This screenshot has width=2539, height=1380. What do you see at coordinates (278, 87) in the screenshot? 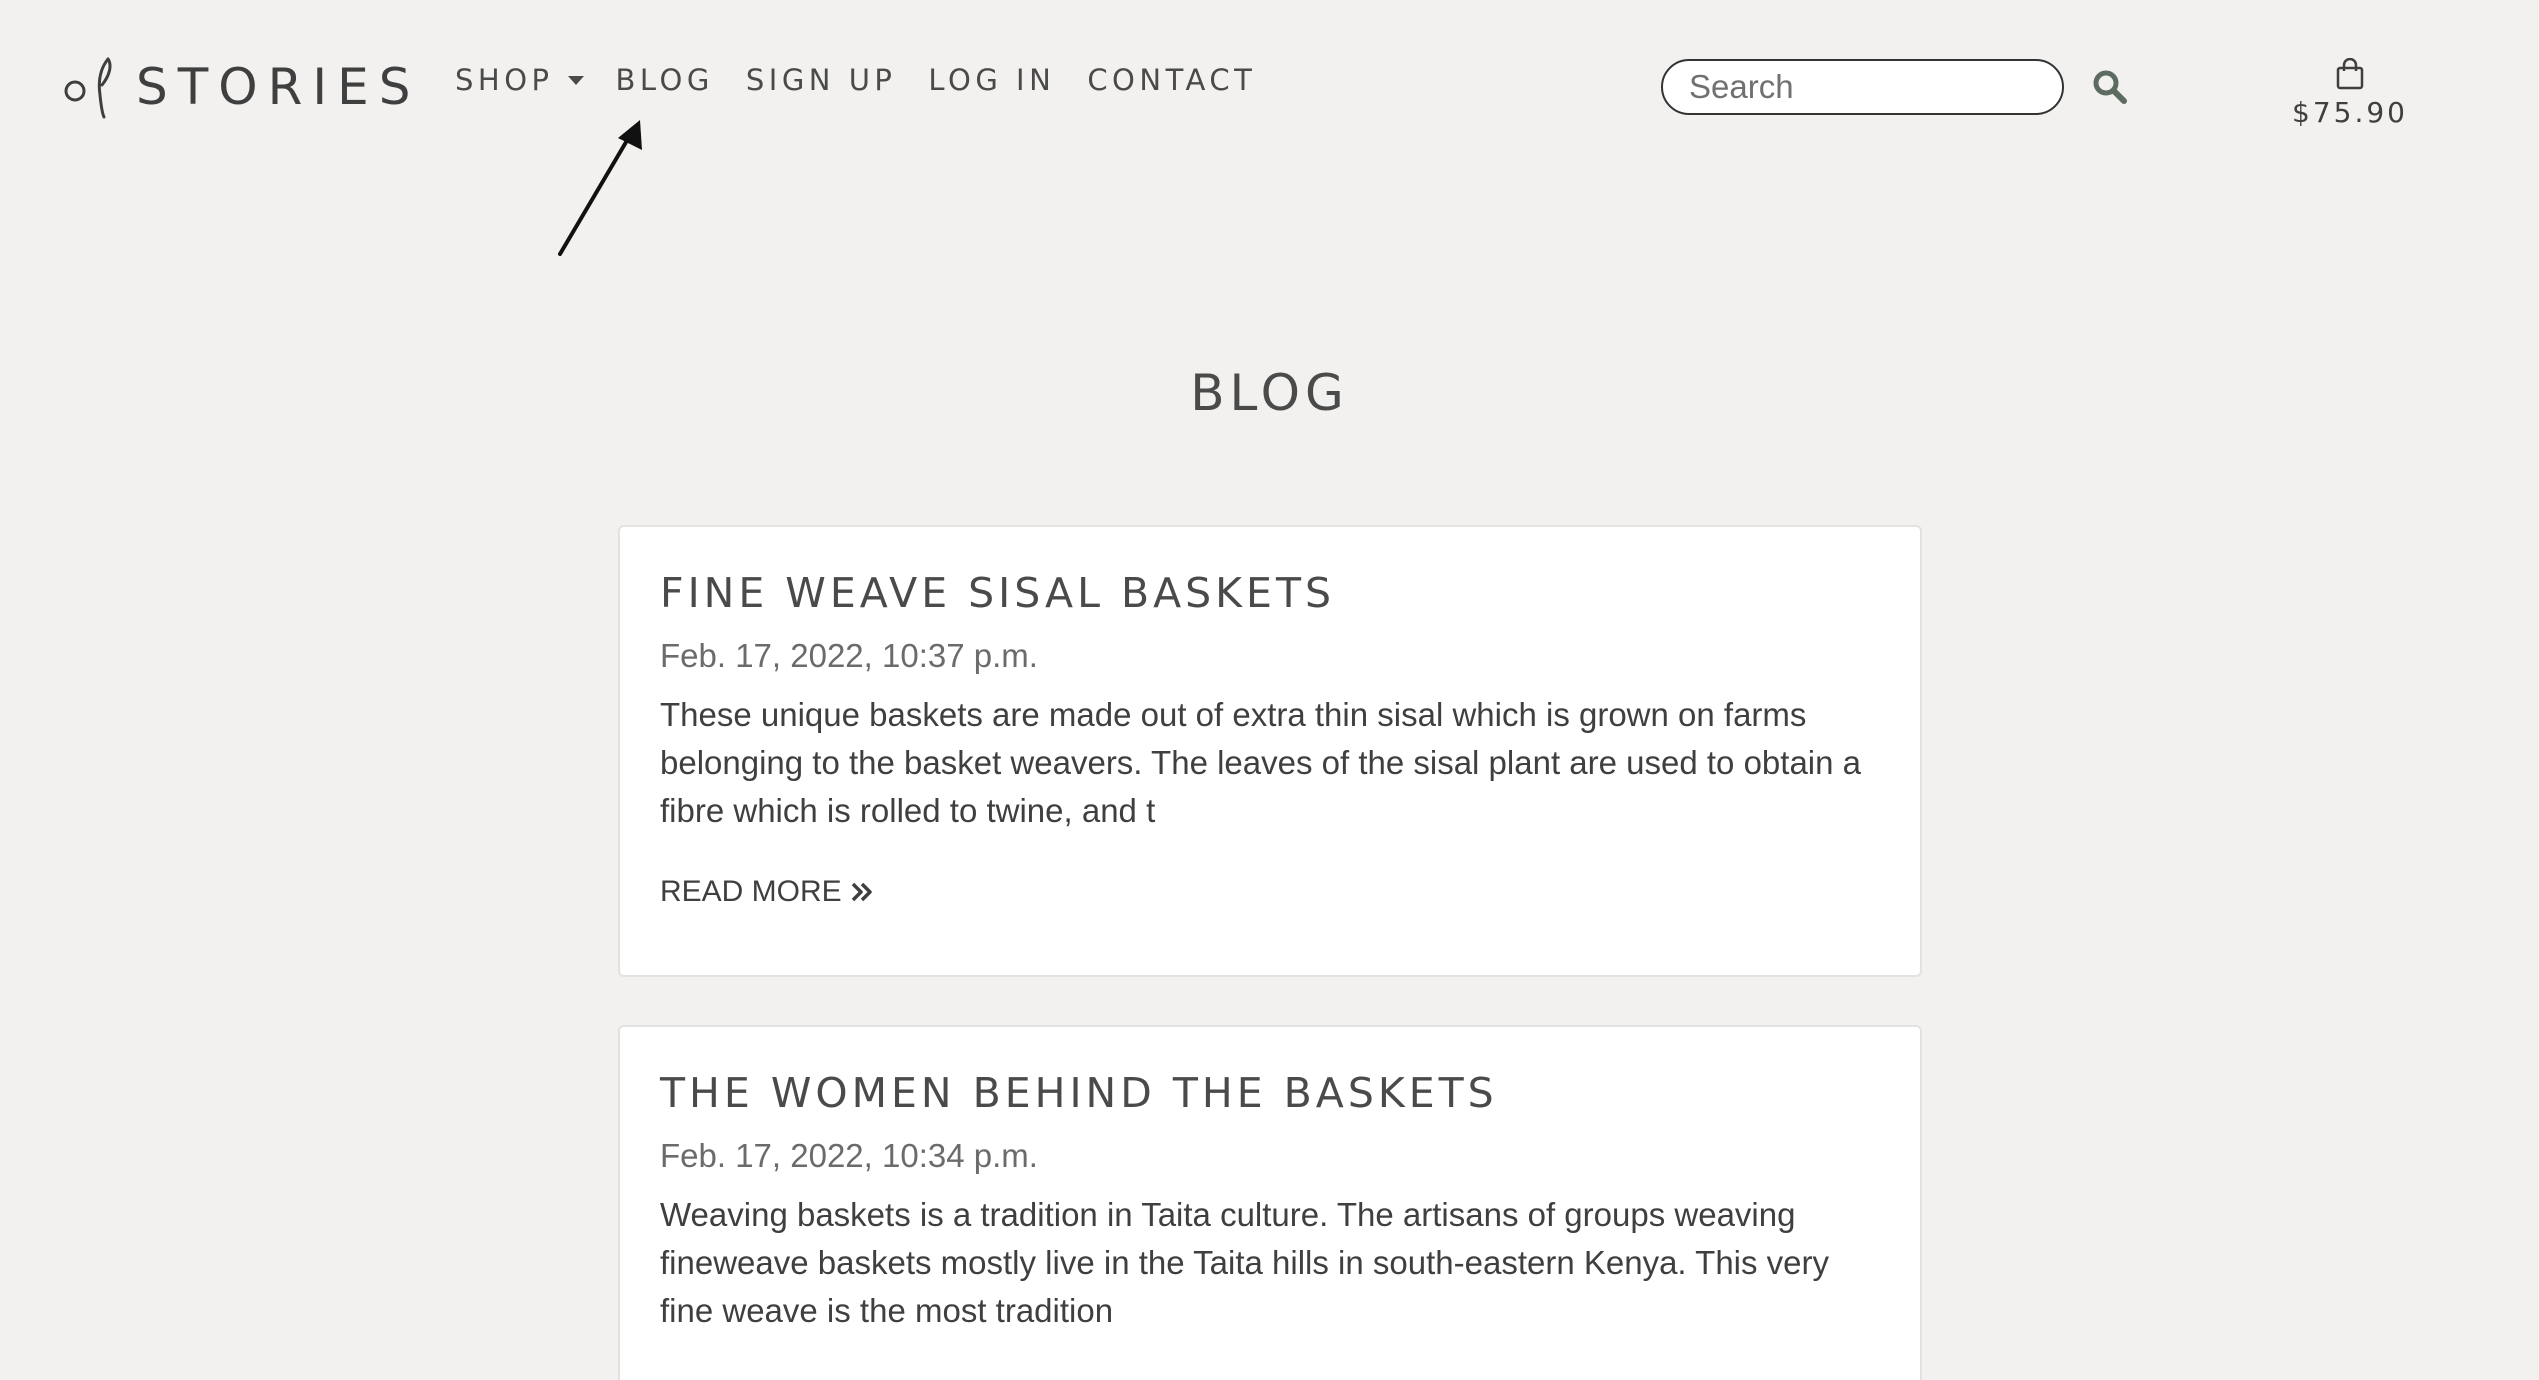
I see `logo-wordmark: STORIES` at bounding box center [278, 87].